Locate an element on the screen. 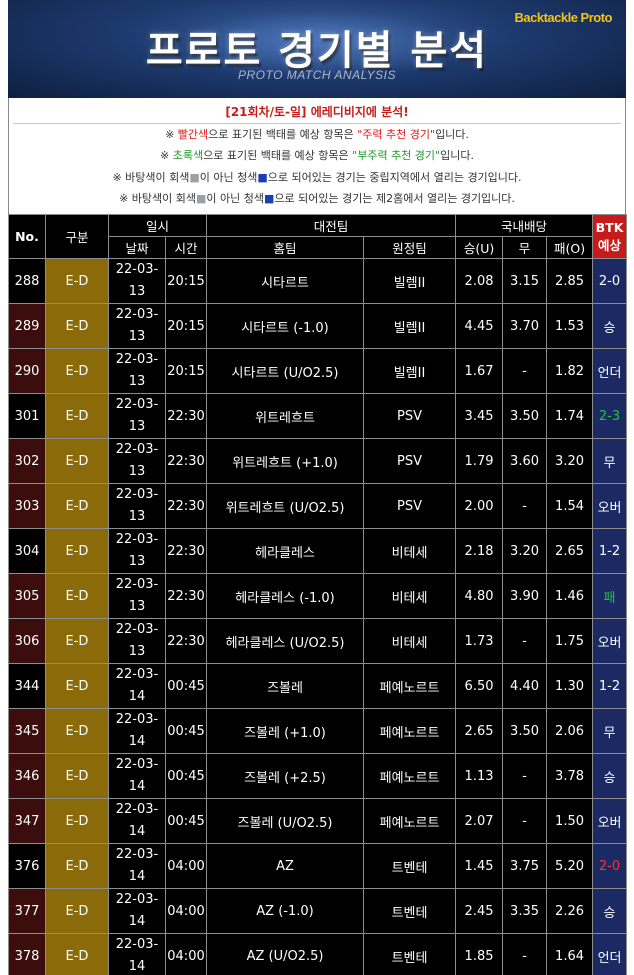 The height and width of the screenshot is (975, 634). note-highlight: "부주력 추천 경기" is located at coordinates (396, 155).